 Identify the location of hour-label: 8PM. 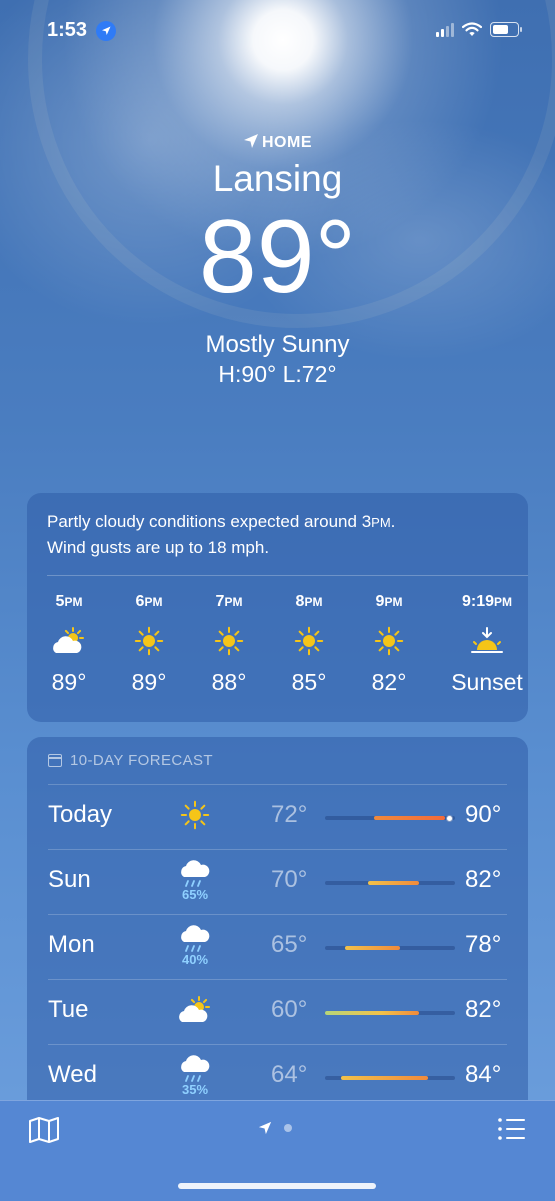
(309, 601).